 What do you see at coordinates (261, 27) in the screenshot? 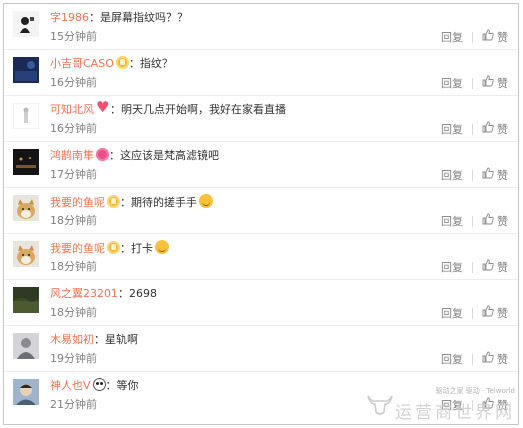
I see `comment-item: 字1986：是屏幕指纹吗？？ 15分钟前 回复 赞` at bounding box center [261, 27].